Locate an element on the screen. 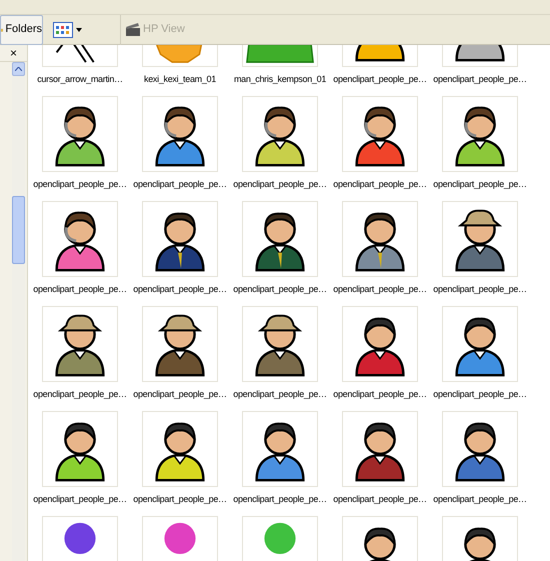 The width and height of the screenshot is (550, 561). folders-button: Folders is located at coordinates (21, 29).